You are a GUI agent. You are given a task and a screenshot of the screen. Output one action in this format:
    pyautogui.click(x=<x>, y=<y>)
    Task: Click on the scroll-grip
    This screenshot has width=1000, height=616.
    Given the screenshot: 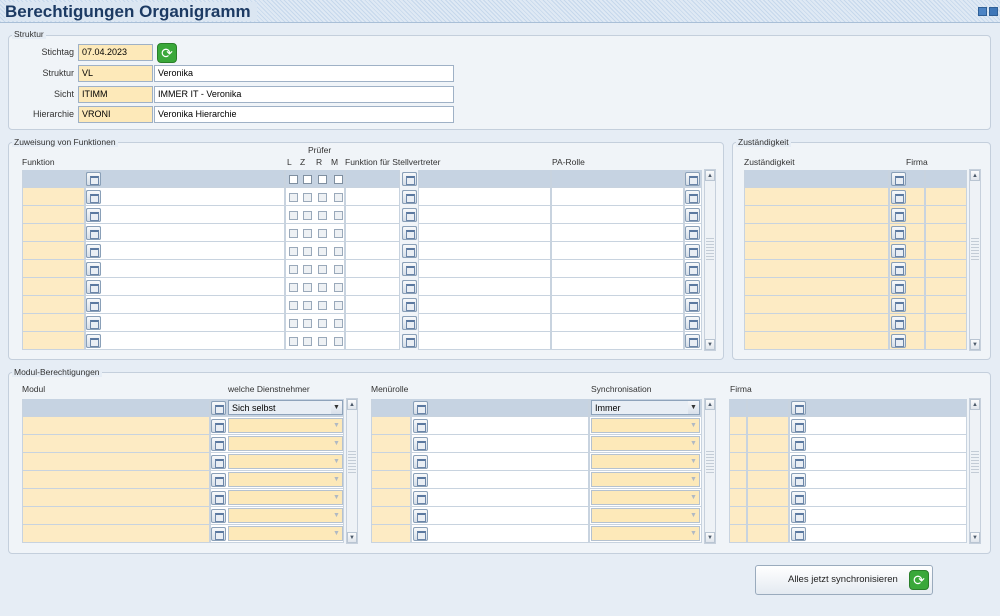 What is the action you would take?
    pyautogui.click(x=975, y=462)
    